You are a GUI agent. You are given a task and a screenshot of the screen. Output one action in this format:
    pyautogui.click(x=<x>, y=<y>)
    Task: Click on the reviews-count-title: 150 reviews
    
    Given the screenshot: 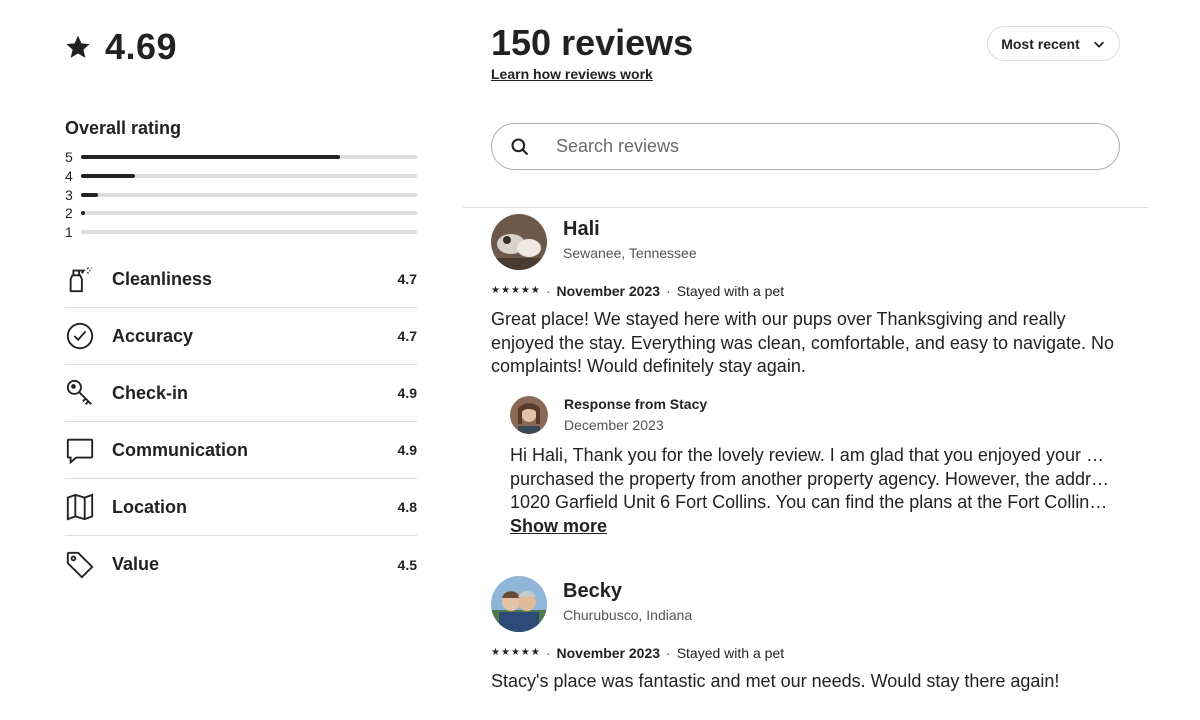 What is the action you would take?
    pyautogui.click(x=592, y=42)
    